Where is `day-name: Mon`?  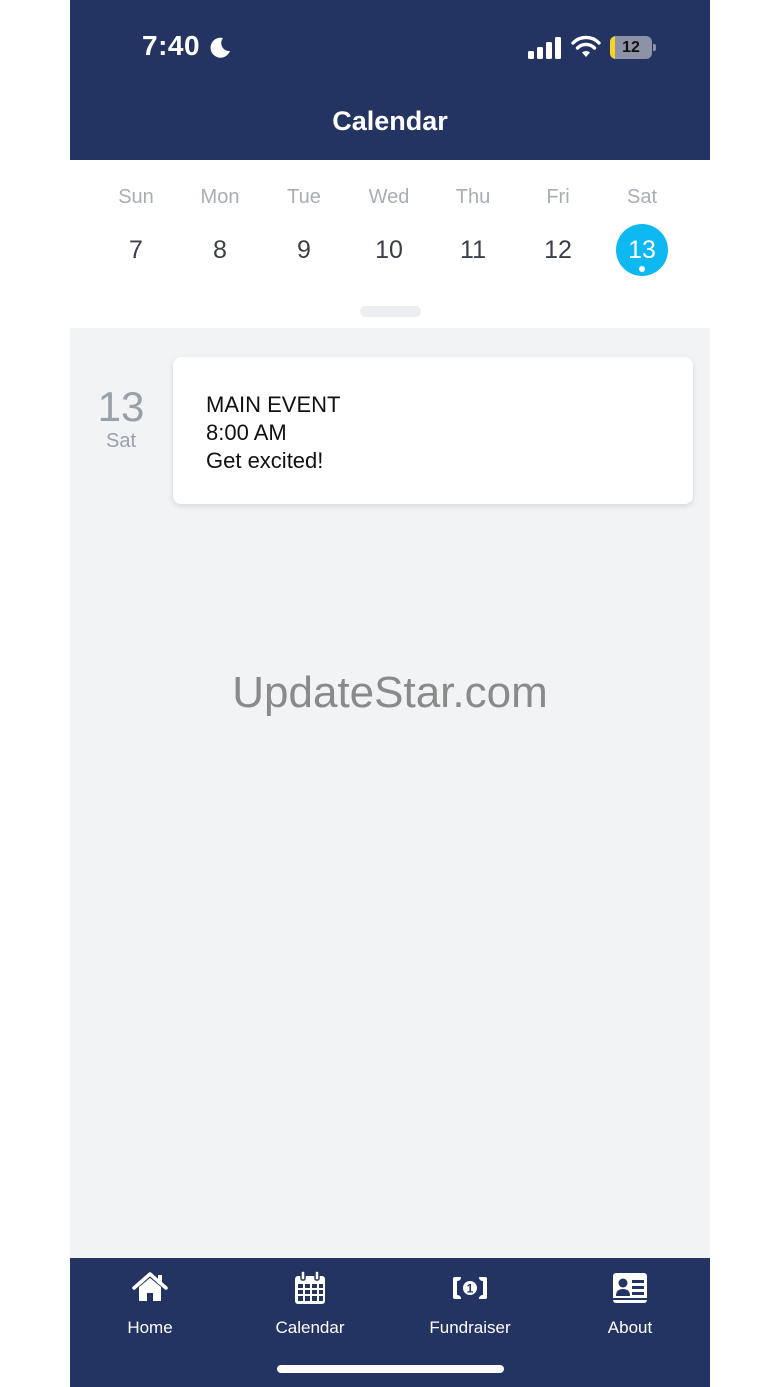
day-name: Mon is located at coordinates (220, 197).